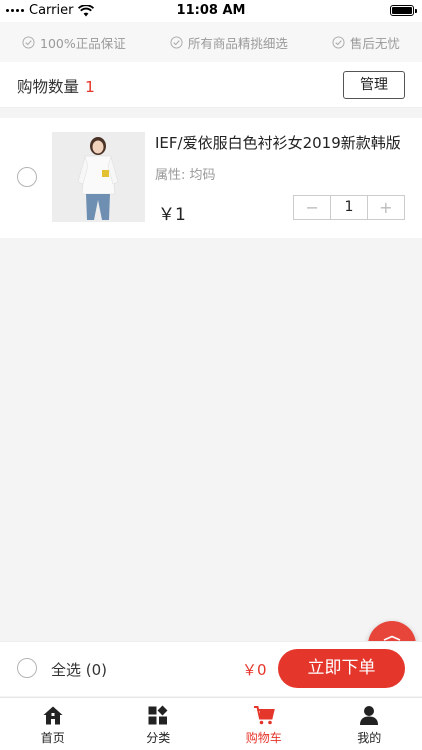 Image resolution: width=422 pixels, height=750 pixels. What do you see at coordinates (254, 670) in the screenshot?
I see `total-price: ￥0` at bounding box center [254, 670].